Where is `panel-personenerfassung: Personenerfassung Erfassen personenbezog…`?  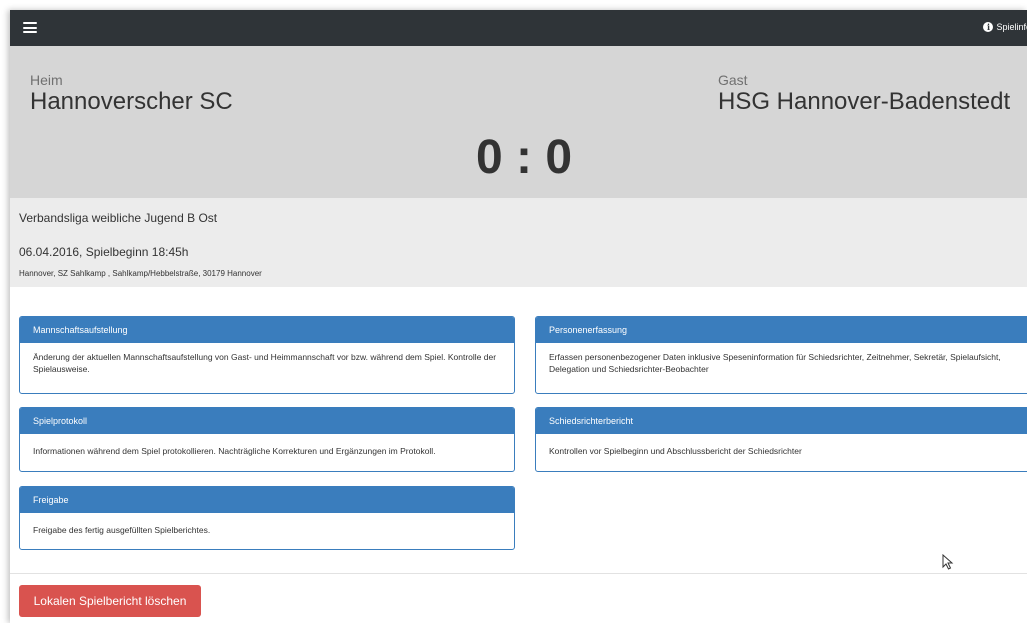
panel-personenerfassung: Personenerfassung Erfassen personenbezog… is located at coordinates (781, 355).